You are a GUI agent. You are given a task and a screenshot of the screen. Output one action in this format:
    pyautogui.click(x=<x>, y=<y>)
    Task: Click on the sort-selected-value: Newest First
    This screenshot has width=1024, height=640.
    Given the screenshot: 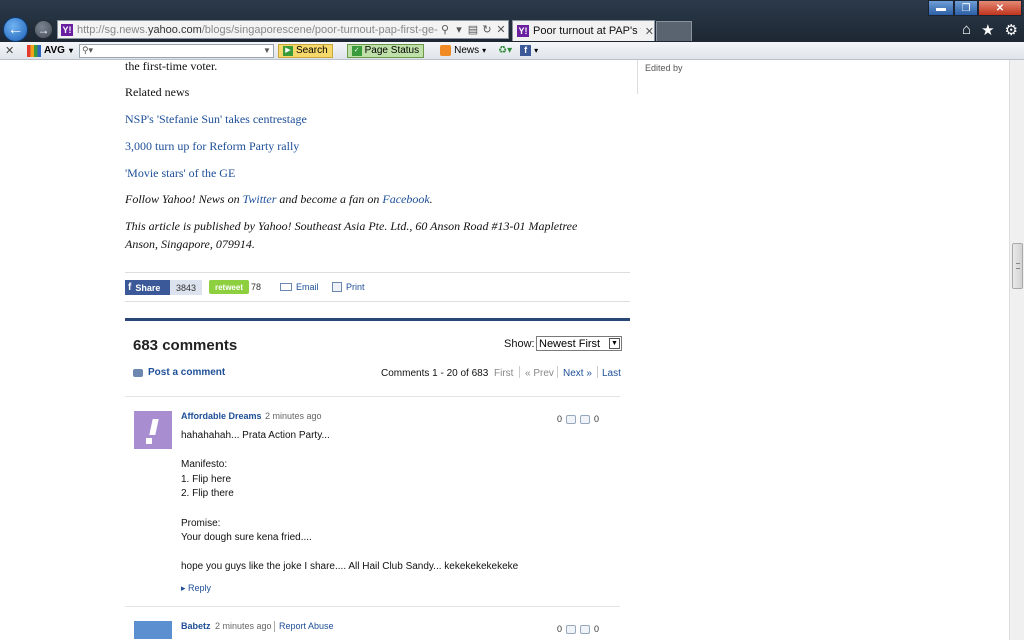 What is the action you would take?
    pyautogui.click(x=570, y=343)
    